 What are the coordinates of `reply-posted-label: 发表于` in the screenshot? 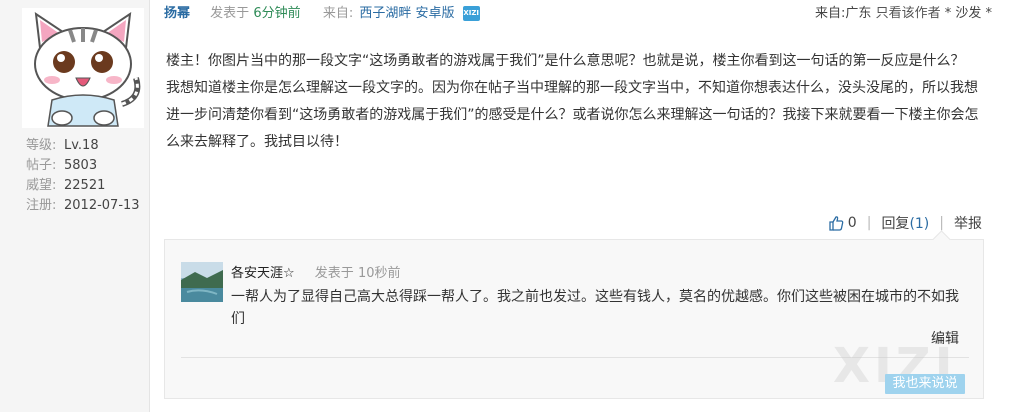 It's located at (334, 273).